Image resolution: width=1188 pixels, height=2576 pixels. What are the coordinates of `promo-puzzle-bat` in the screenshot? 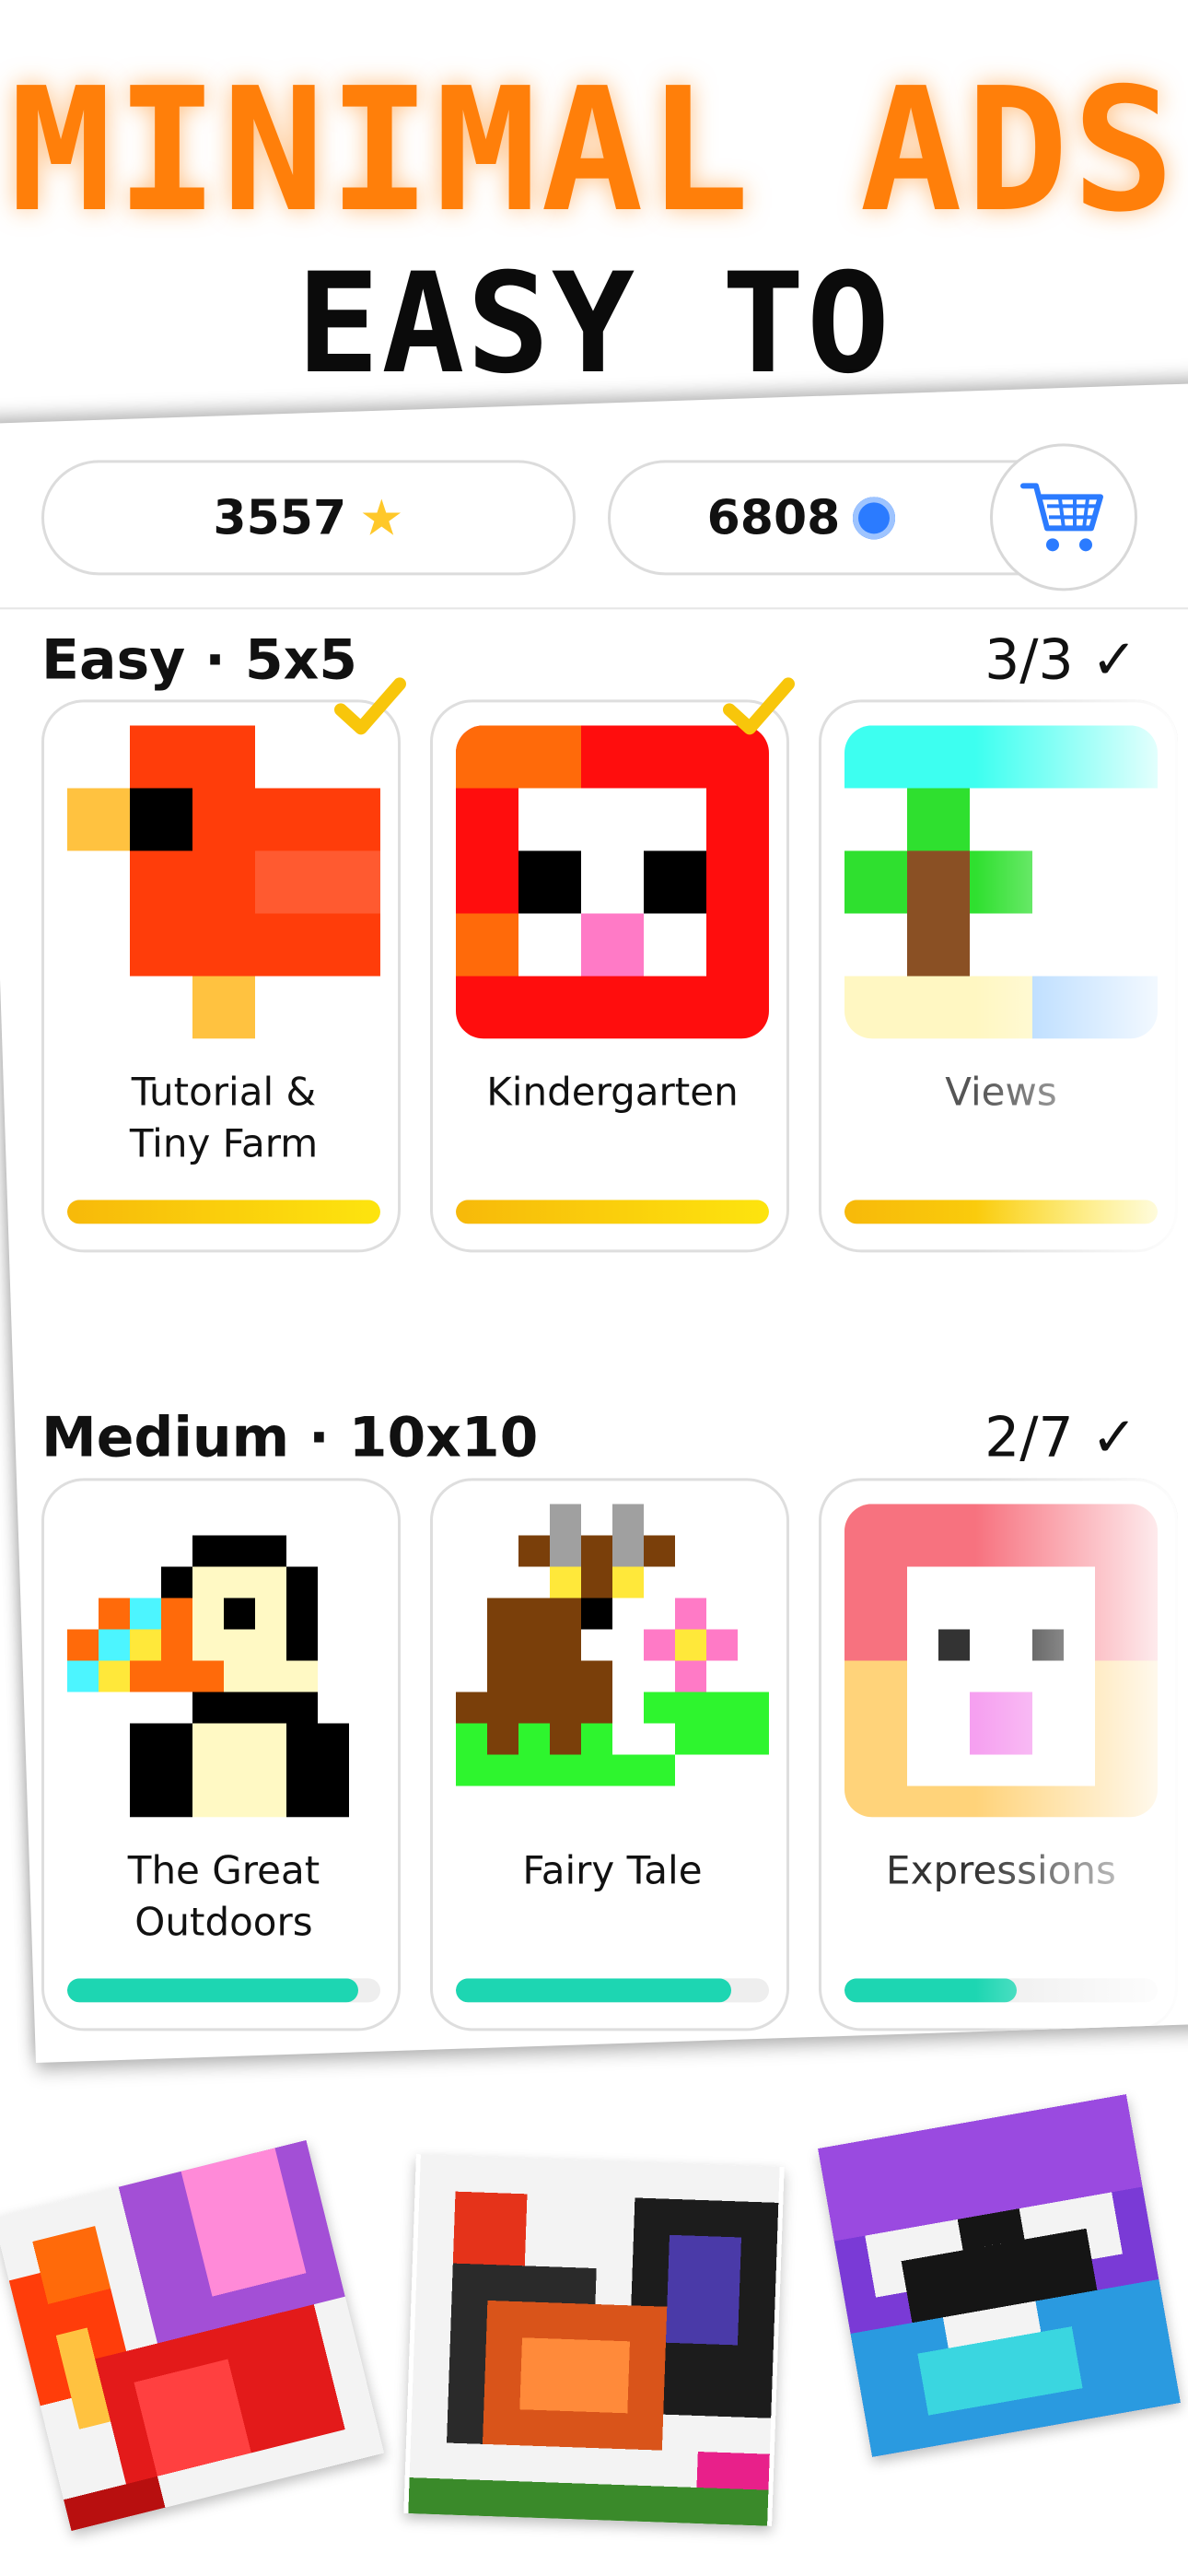 It's located at (999, 2275).